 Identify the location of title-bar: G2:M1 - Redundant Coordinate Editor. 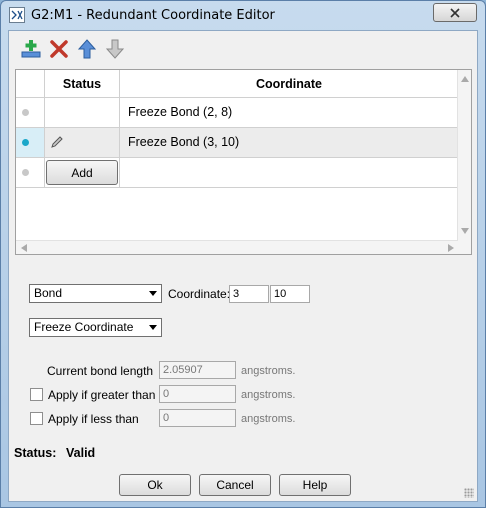
(243, 15).